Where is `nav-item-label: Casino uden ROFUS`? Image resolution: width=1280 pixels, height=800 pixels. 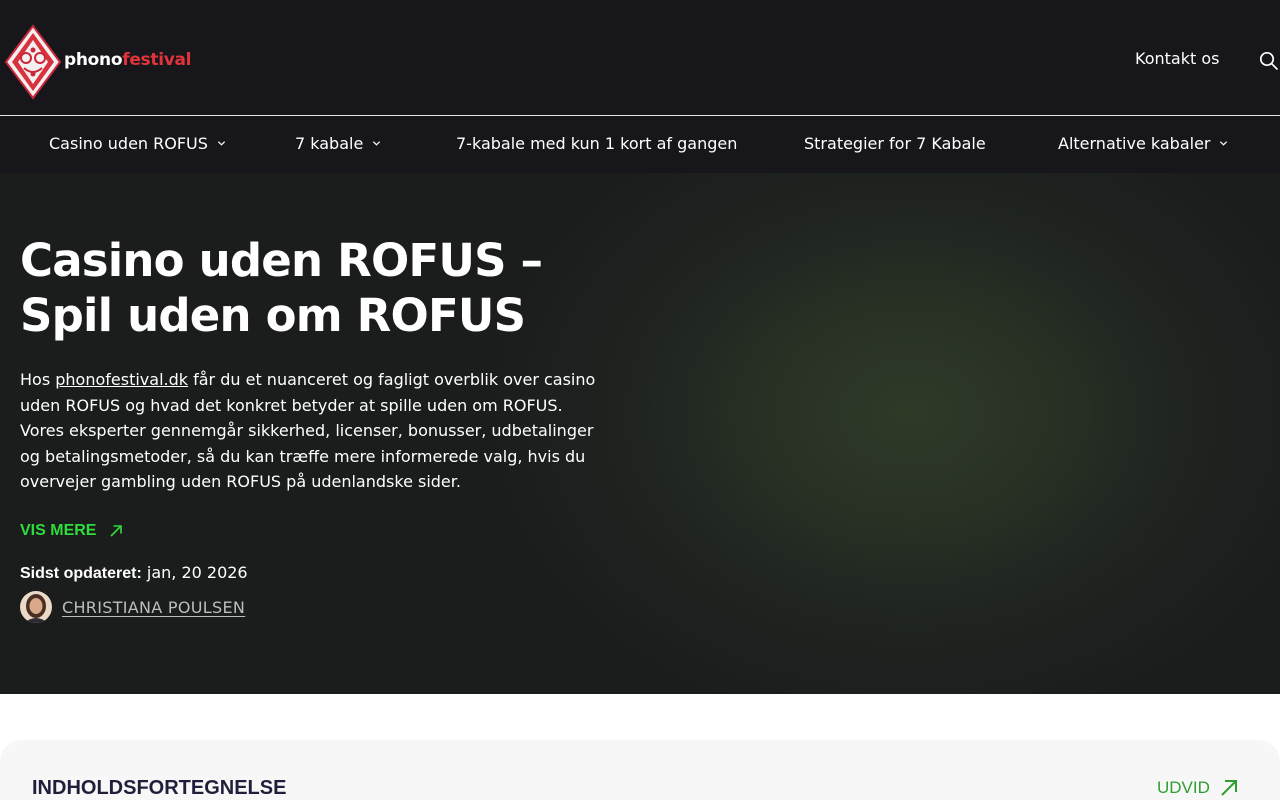 nav-item-label: Casino uden ROFUS is located at coordinates (128, 143).